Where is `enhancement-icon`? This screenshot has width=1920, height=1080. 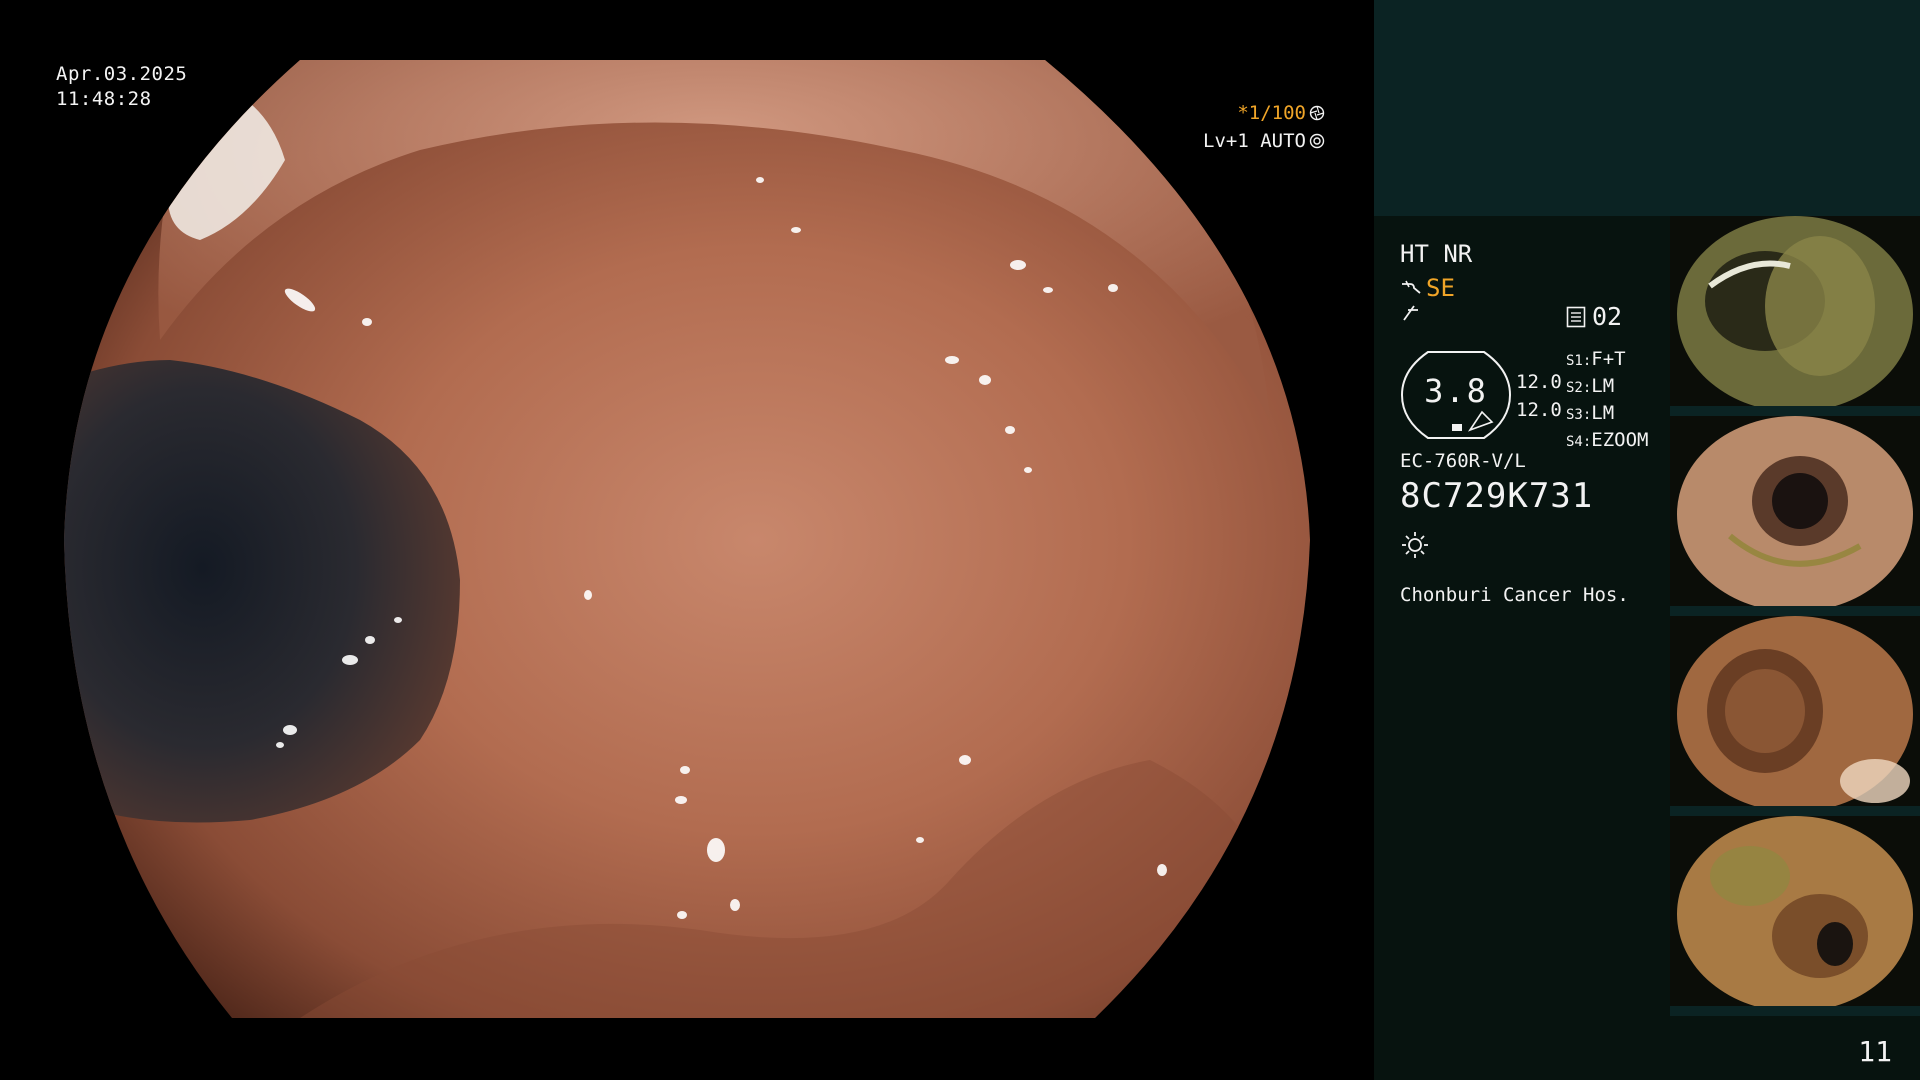
enhancement-icon is located at coordinates (1411, 287).